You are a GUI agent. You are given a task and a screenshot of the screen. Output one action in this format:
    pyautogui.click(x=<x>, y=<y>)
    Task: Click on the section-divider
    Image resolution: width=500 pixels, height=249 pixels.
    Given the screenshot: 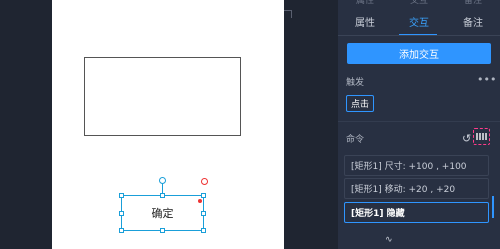 What is the action you would take?
    pyautogui.click(x=419, y=121)
    